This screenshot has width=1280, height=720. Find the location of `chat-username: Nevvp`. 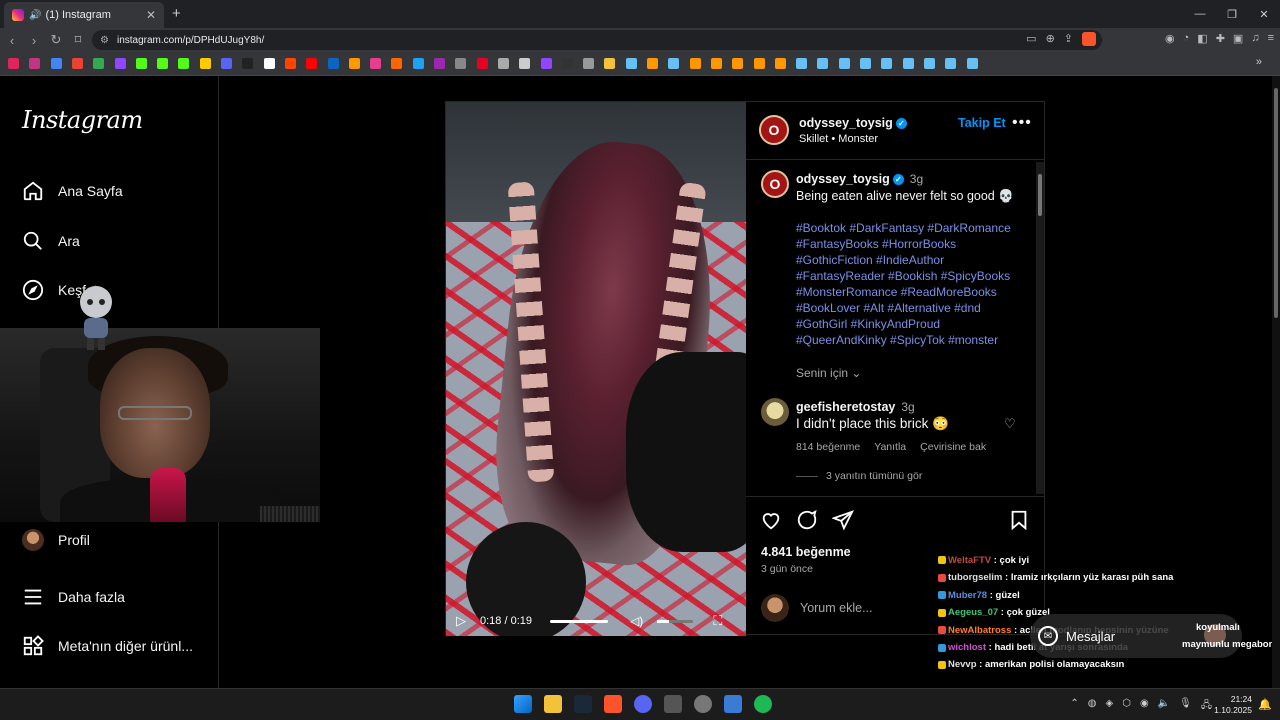

chat-username: Nevvp is located at coordinates (962, 664).